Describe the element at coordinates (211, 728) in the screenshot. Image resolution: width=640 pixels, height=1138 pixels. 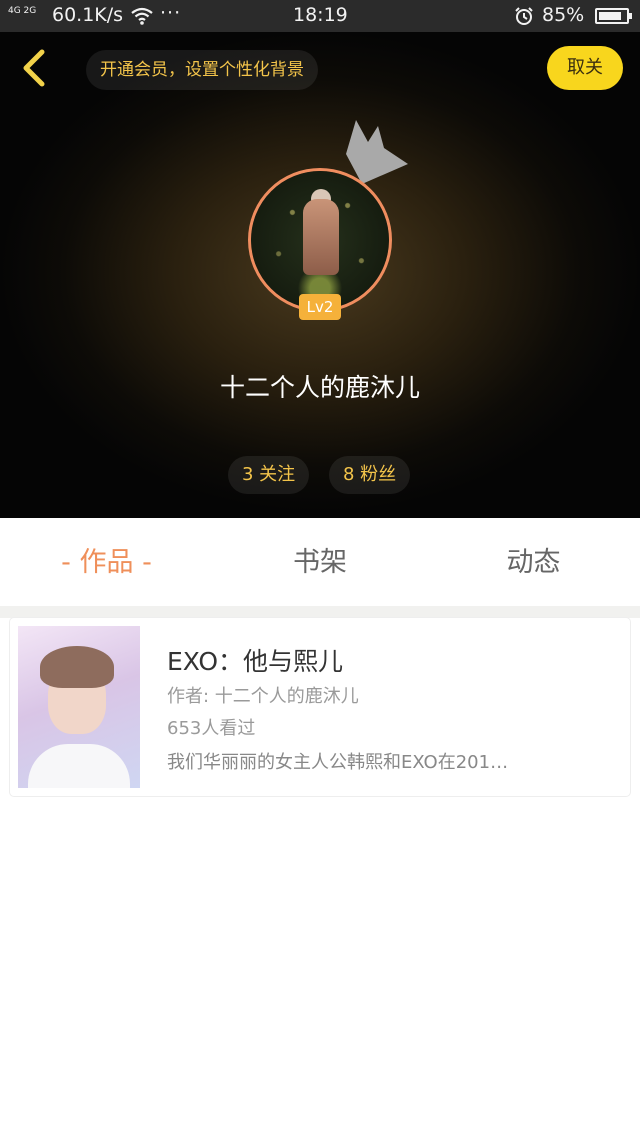
I see `book-views: 653人看过` at that location.